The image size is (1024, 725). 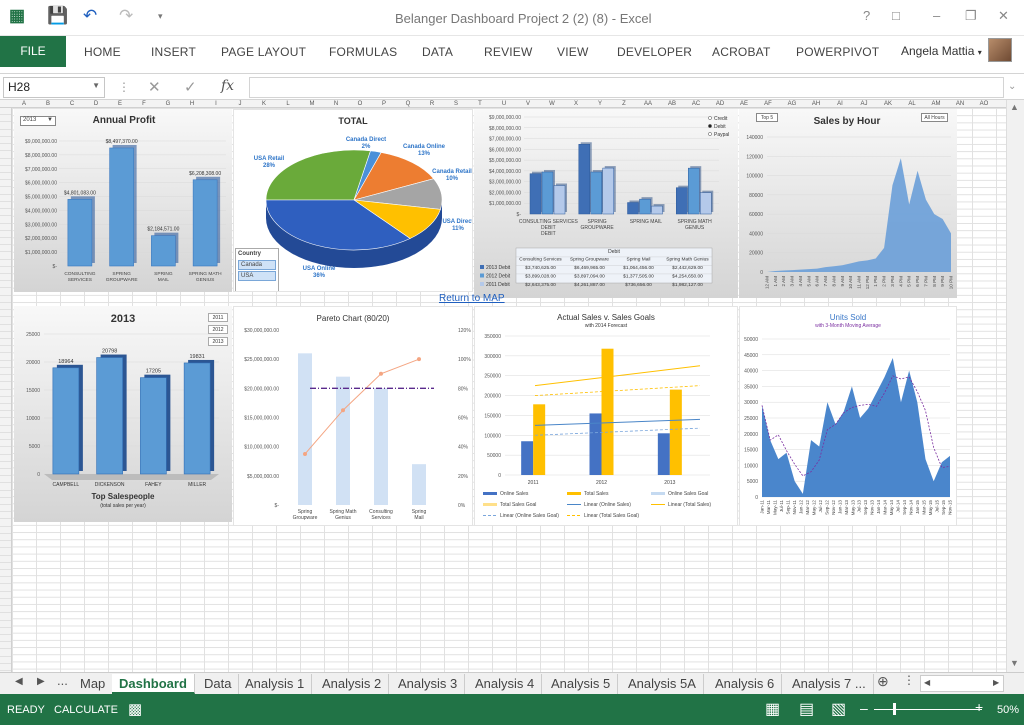 What do you see at coordinates (909, 680) in the screenshot?
I see `tab-options-icon: ⋮` at bounding box center [909, 680].